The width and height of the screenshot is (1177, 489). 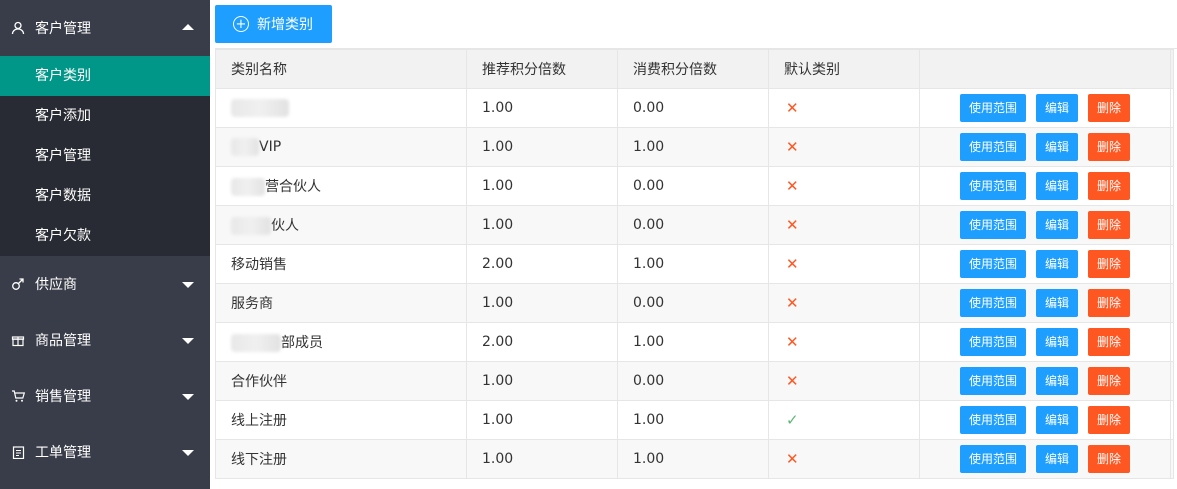 What do you see at coordinates (105, 196) in the screenshot?
I see `sidebar-item-customer-data: 客户数据` at bounding box center [105, 196].